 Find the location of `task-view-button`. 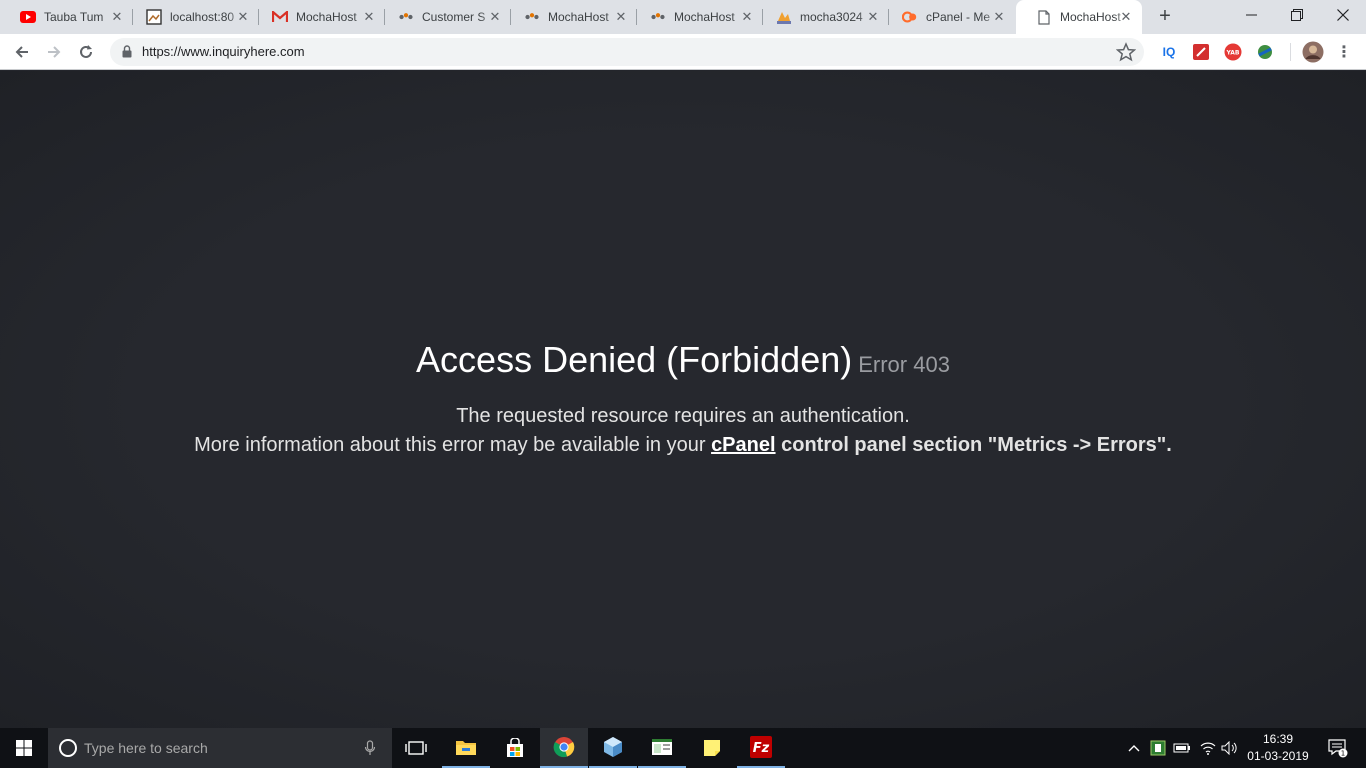

task-view-button is located at coordinates (416, 748).